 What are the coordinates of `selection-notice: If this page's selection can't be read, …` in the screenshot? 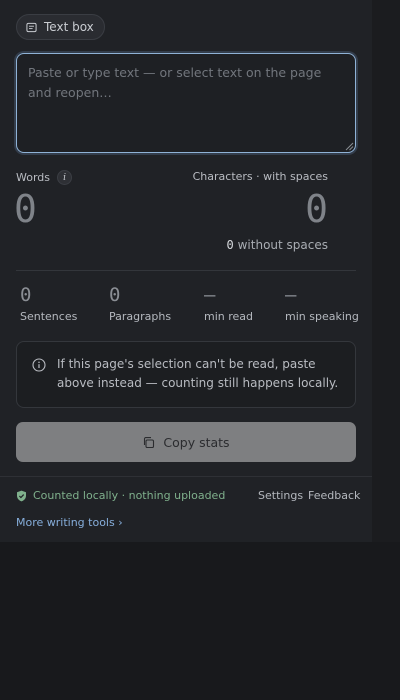 It's located at (186, 374).